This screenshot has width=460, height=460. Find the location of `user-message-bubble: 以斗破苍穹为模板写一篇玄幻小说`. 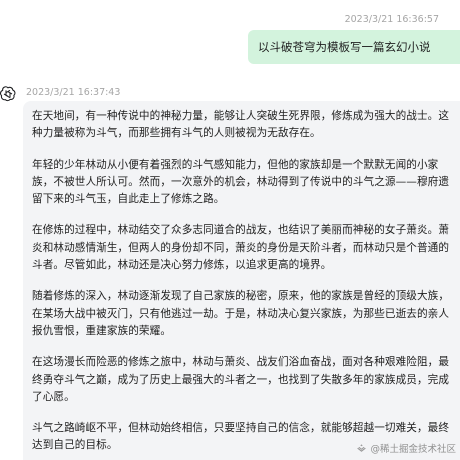

user-message-bubble: 以斗破苍穹为模板写一篇玄幻小说 is located at coordinates (354, 47).